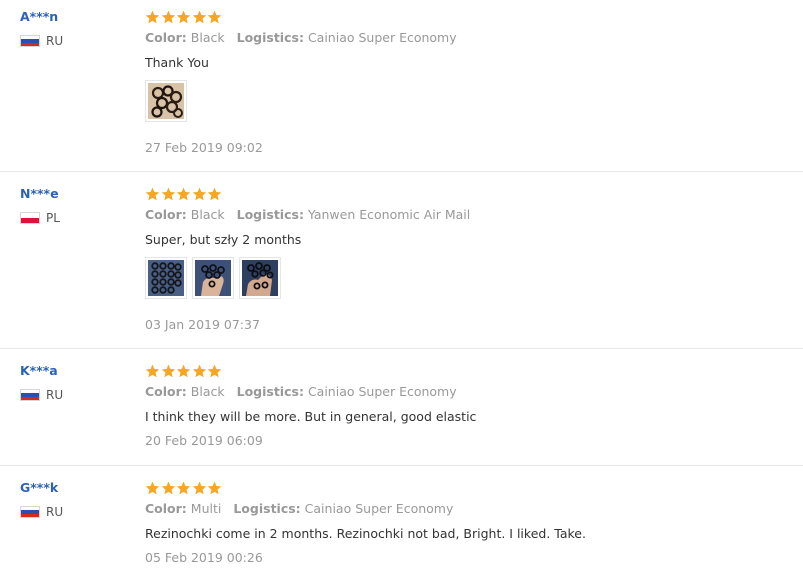  I want to click on hair-ties-on-fingers-image, so click(260, 278).